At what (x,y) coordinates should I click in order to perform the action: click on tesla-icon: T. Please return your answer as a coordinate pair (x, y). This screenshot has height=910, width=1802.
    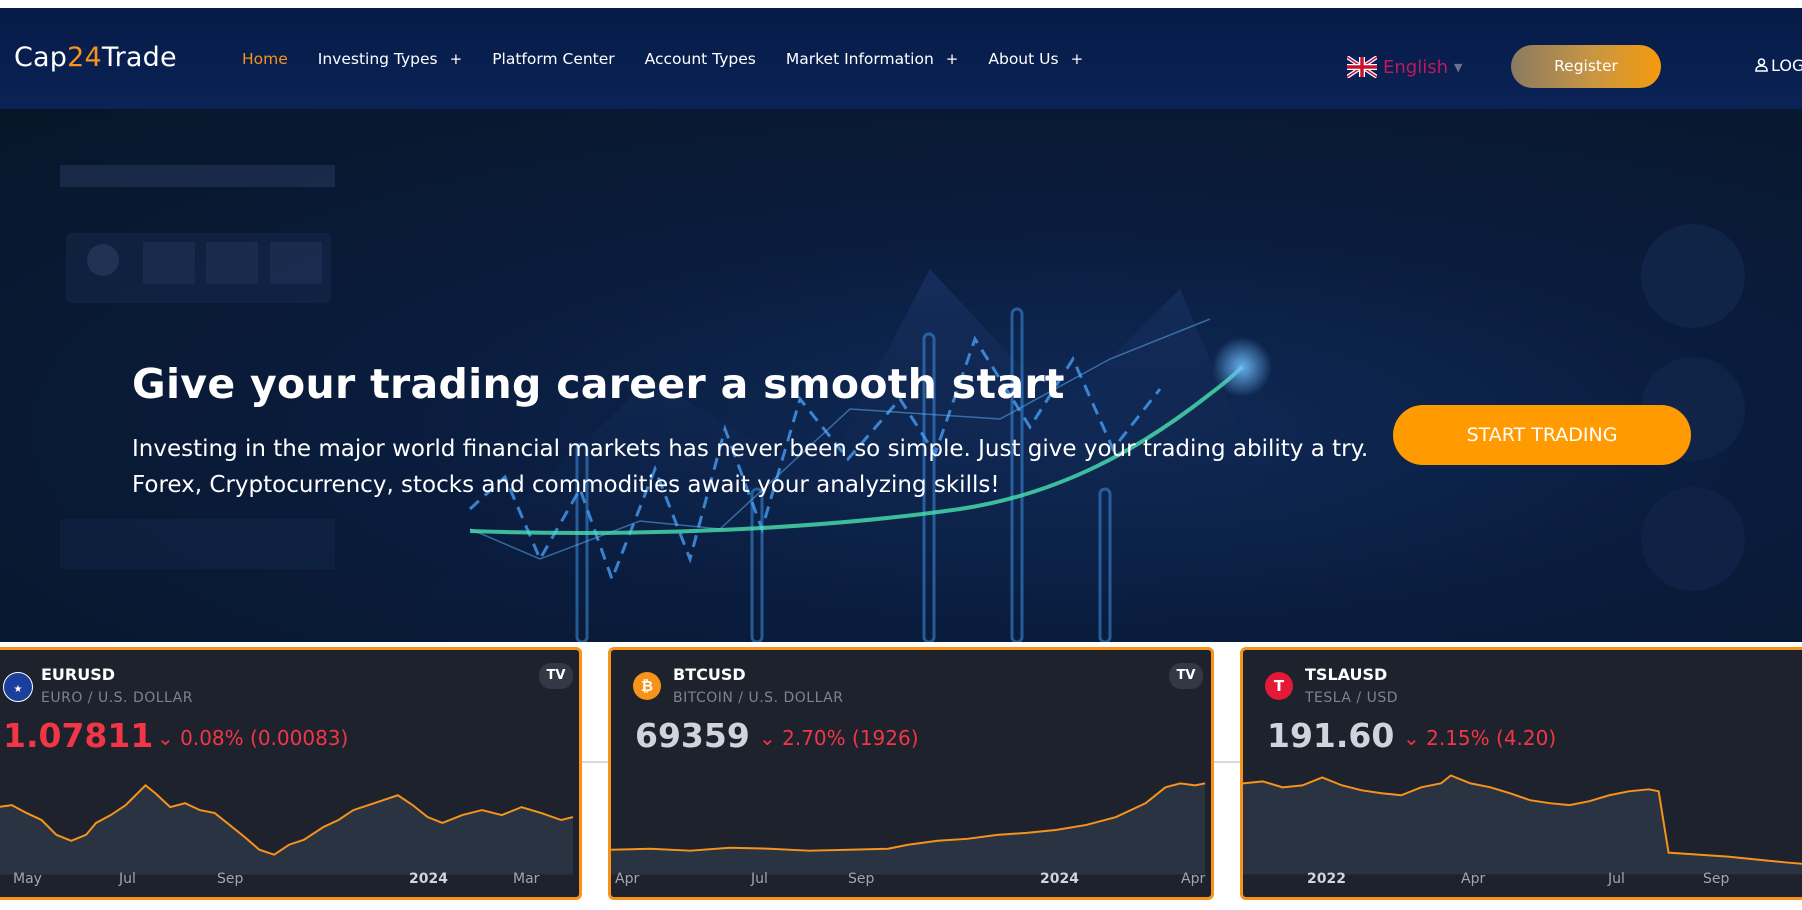
    Looking at the image, I should click on (1279, 686).